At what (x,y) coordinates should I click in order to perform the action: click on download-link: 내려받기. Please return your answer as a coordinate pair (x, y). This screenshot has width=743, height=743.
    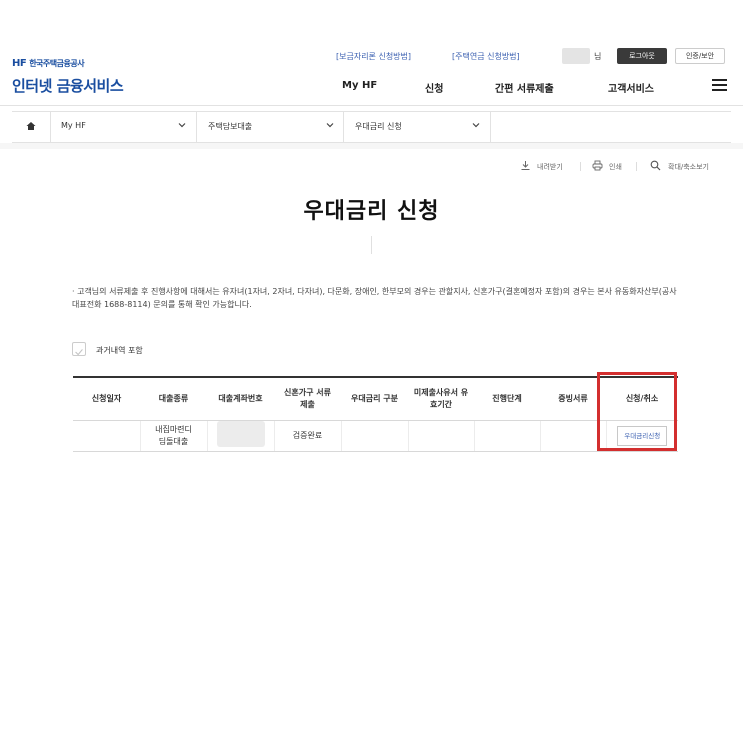
    Looking at the image, I should click on (550, 167).